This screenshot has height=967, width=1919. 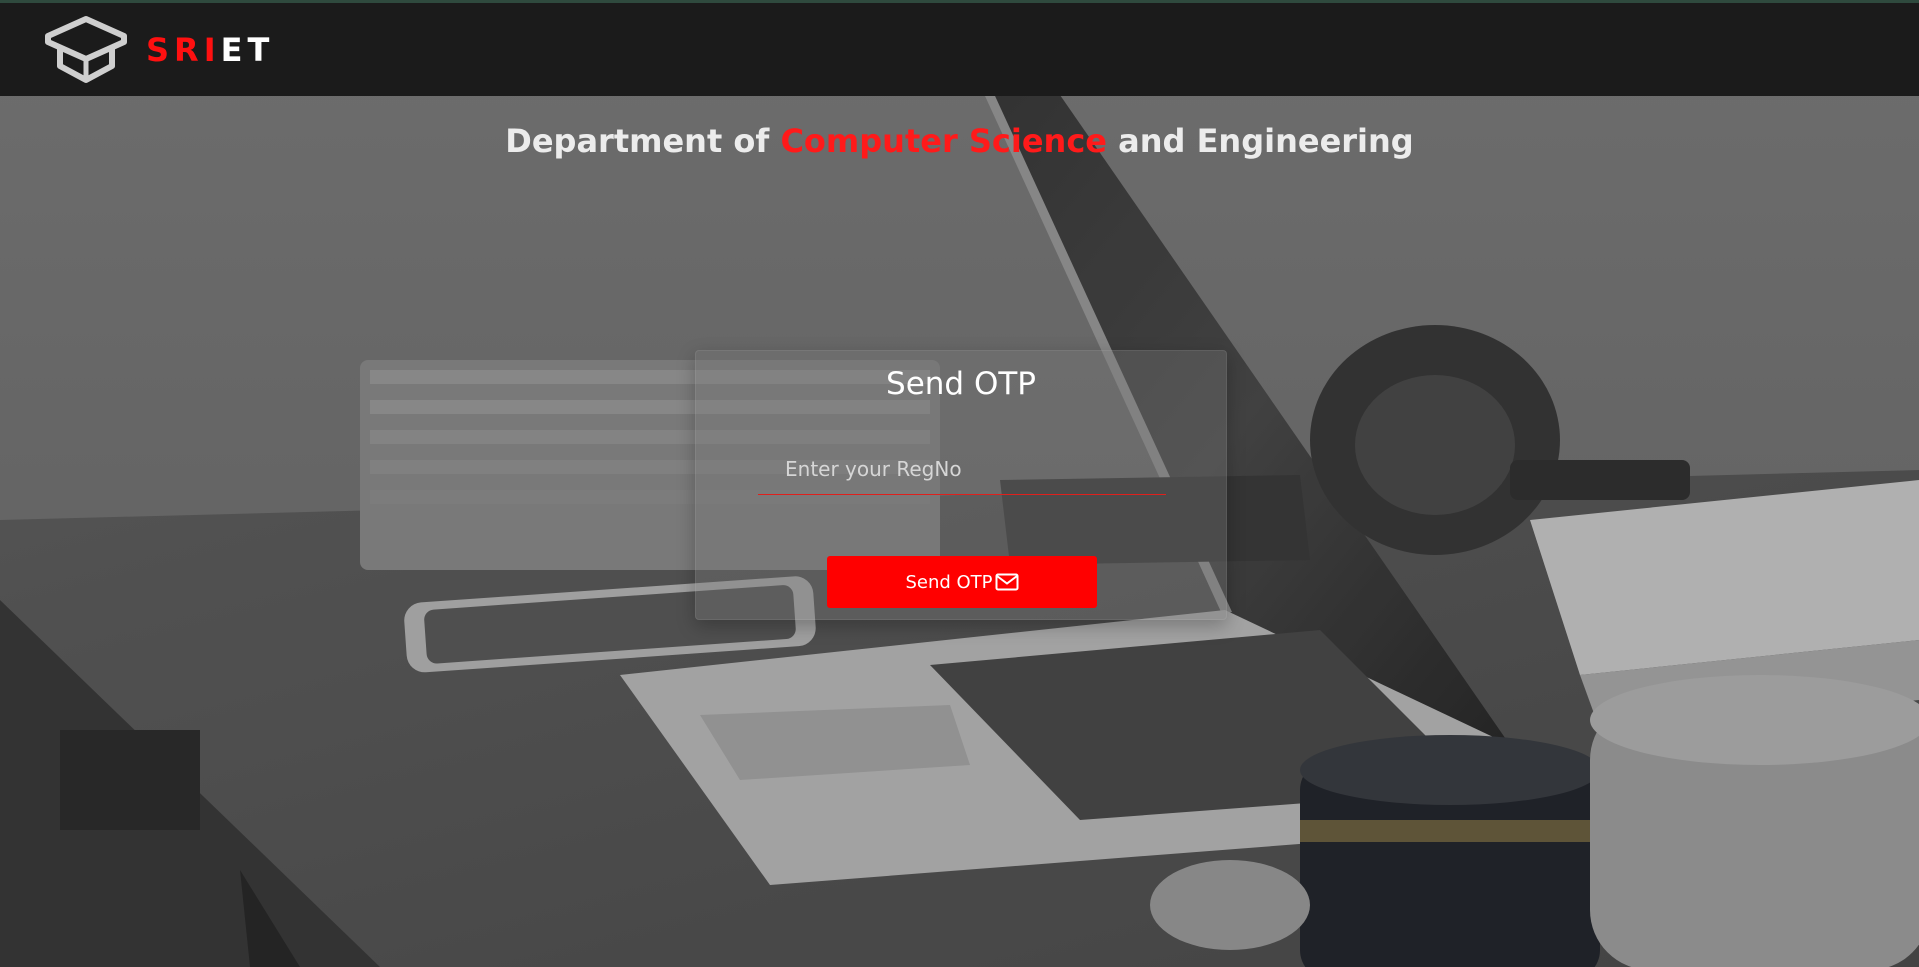 What do you see at coordinates (943, 141) in the screenshot?
I see `heading-highlight: Computer Science` at bounding box center [943, 141].